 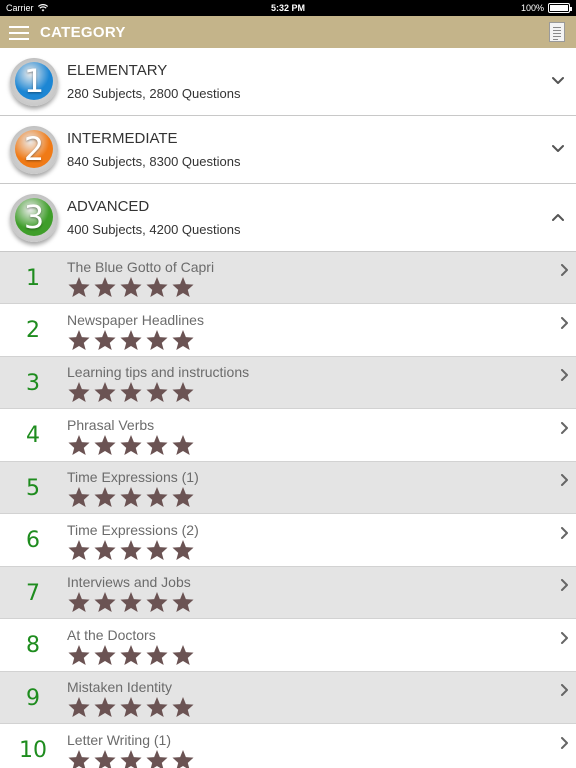 I want to click on subject-number: 7, so click(x=33, y=593).